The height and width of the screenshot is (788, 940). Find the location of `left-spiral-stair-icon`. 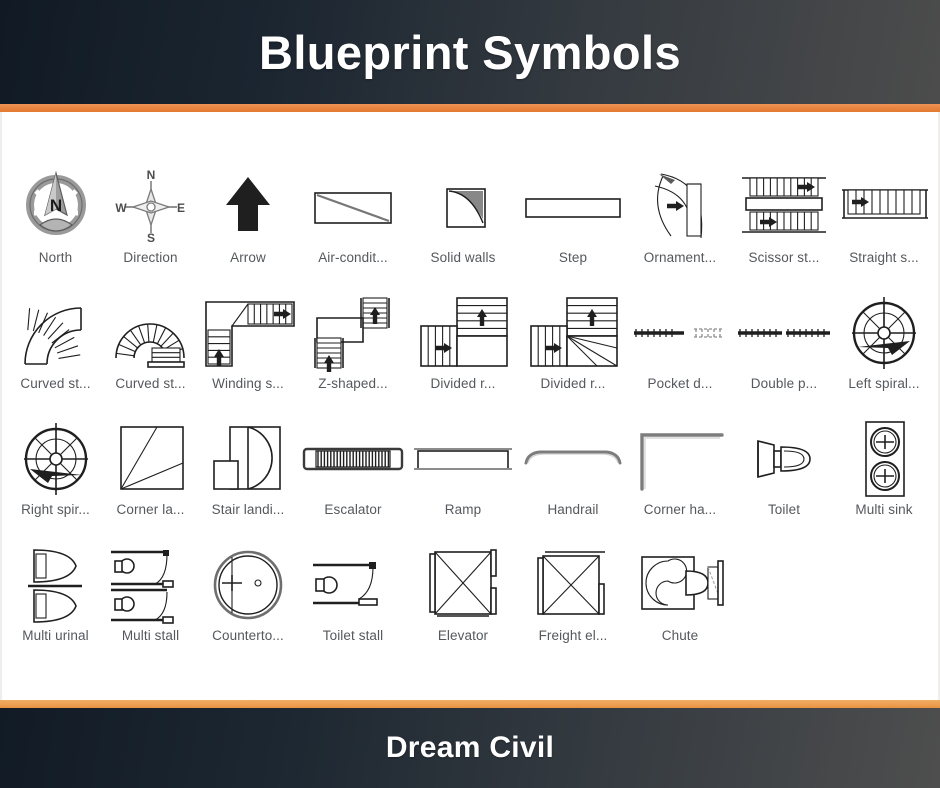

left-spiral-stair-icon is located at coordinates (884, 333).